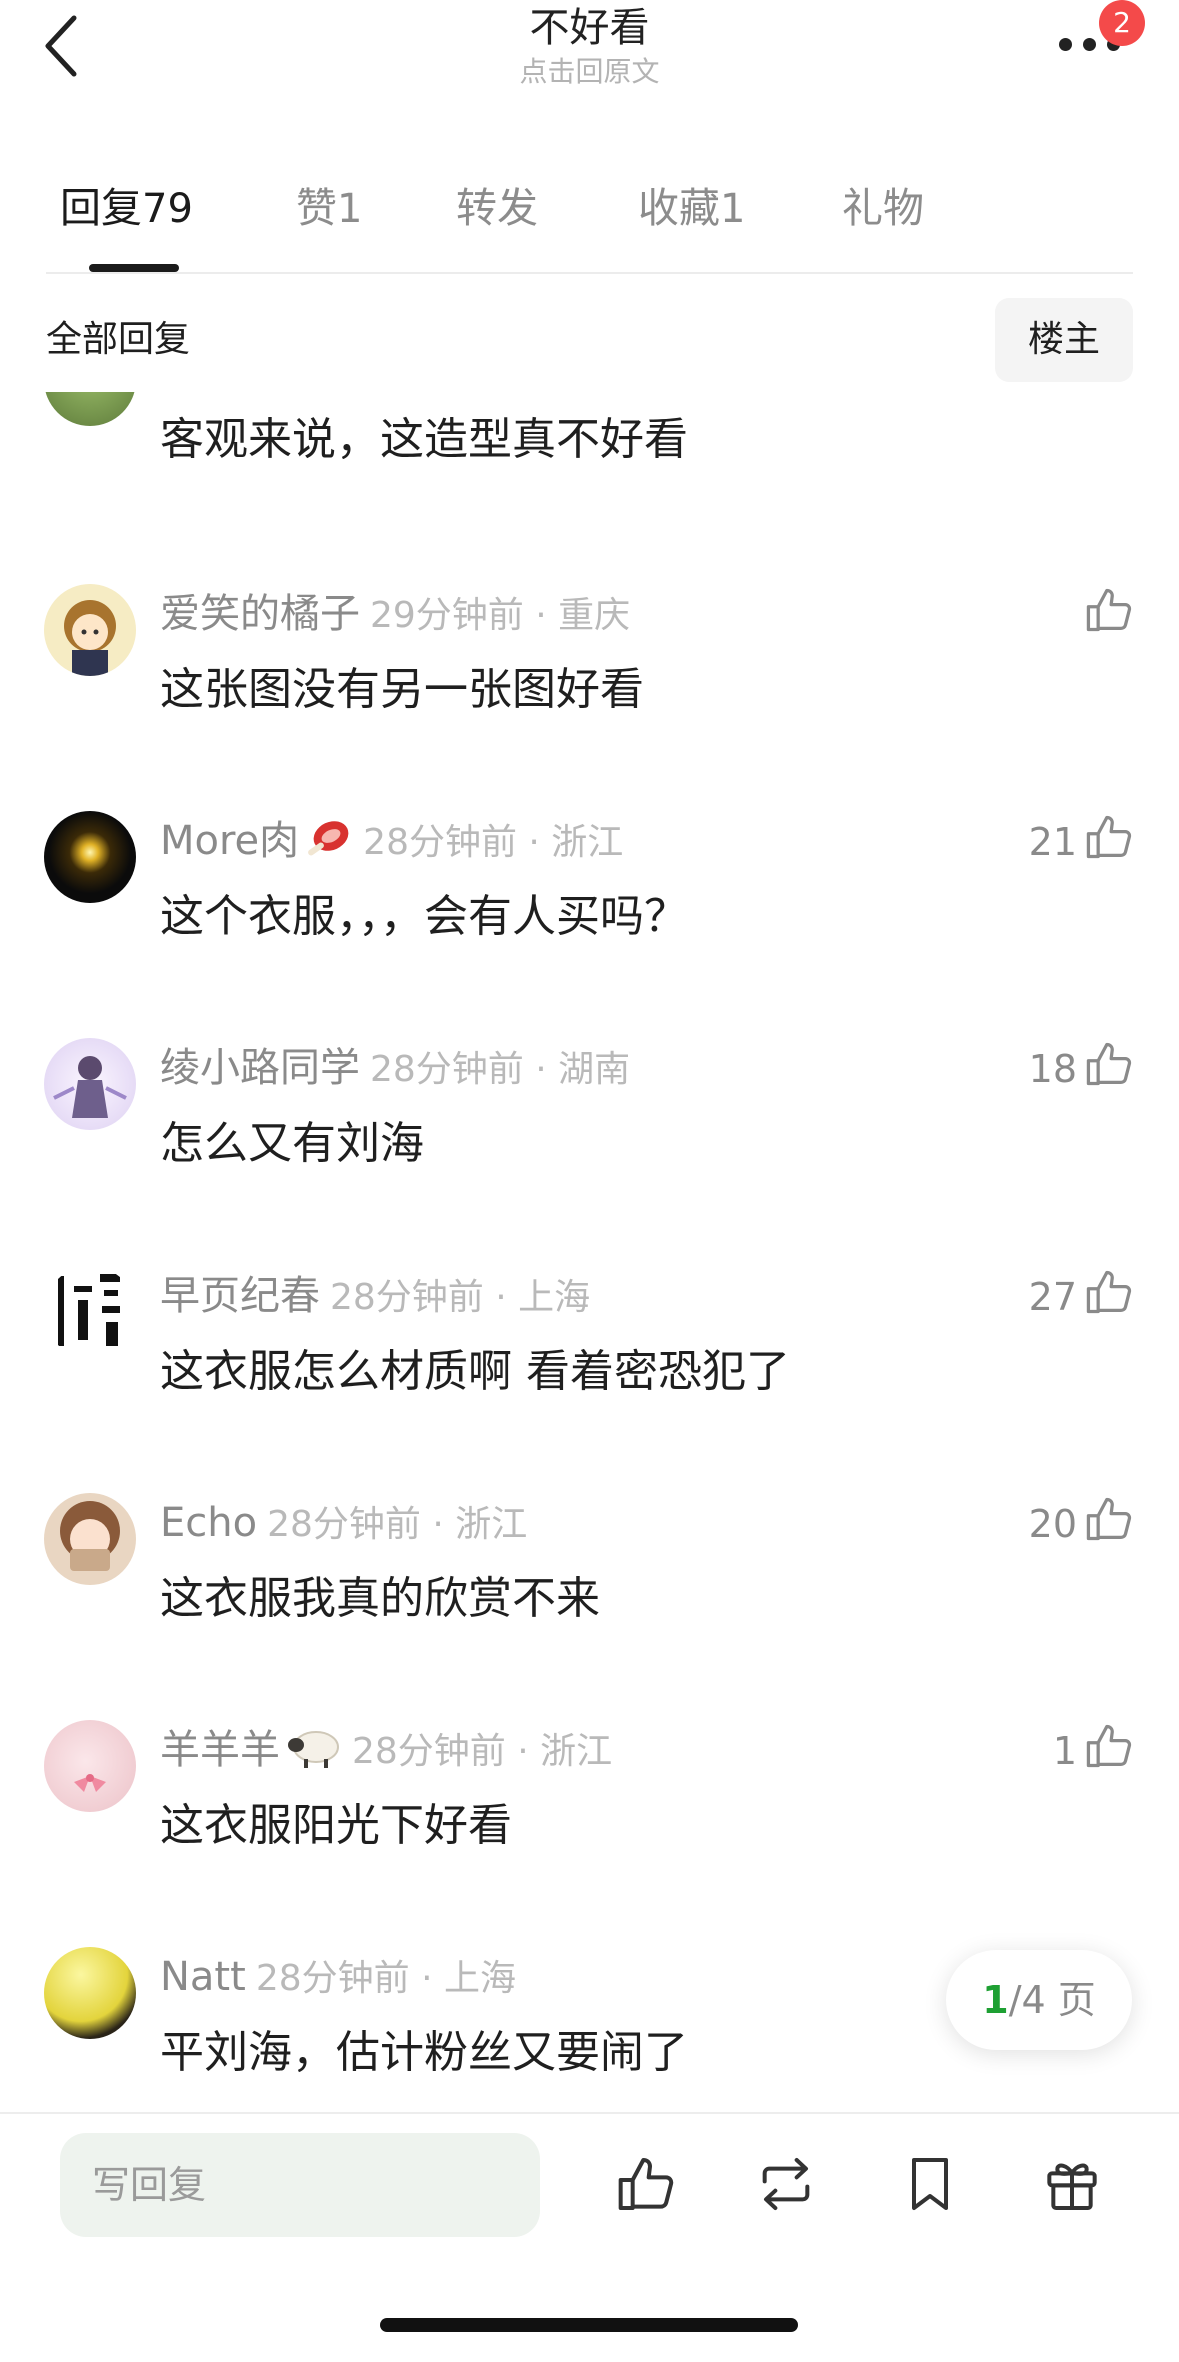 The width and height of the screenshot is (1179, 2362). Describe the element at coordinates (203, 1977) in the screenshot. I see `user-name: Natt` at that location.